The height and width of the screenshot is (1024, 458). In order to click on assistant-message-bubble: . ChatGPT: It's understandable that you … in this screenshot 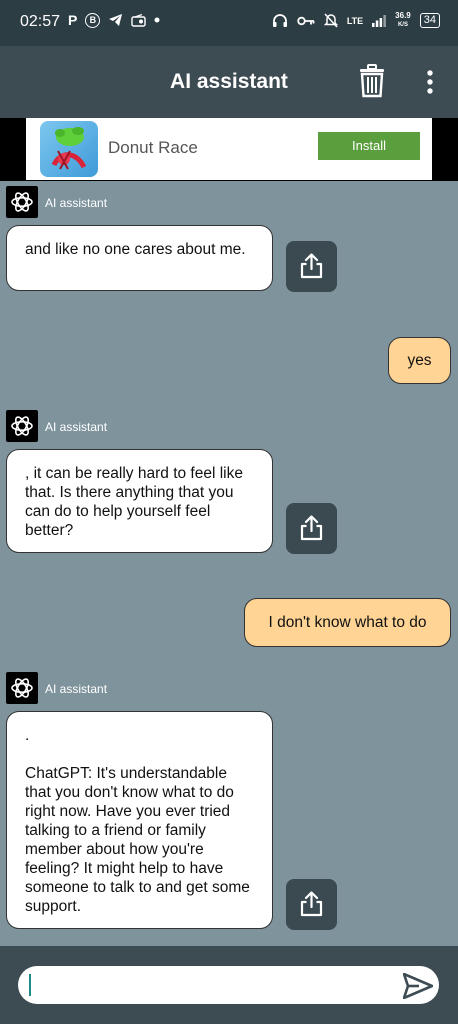, I will do `click(139, 820)`.